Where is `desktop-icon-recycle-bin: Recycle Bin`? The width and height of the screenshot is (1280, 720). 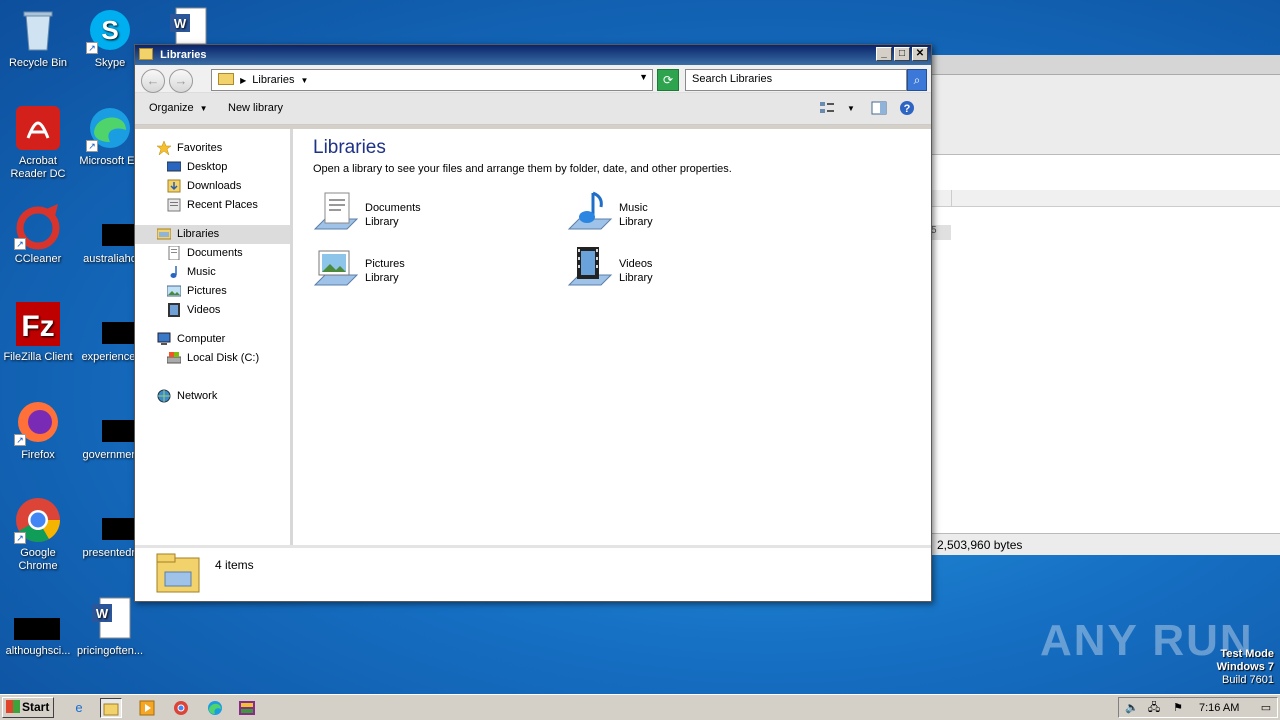 desktop-icon-recycle-bin: Recycle Bin is located at coordinates (38, 38).